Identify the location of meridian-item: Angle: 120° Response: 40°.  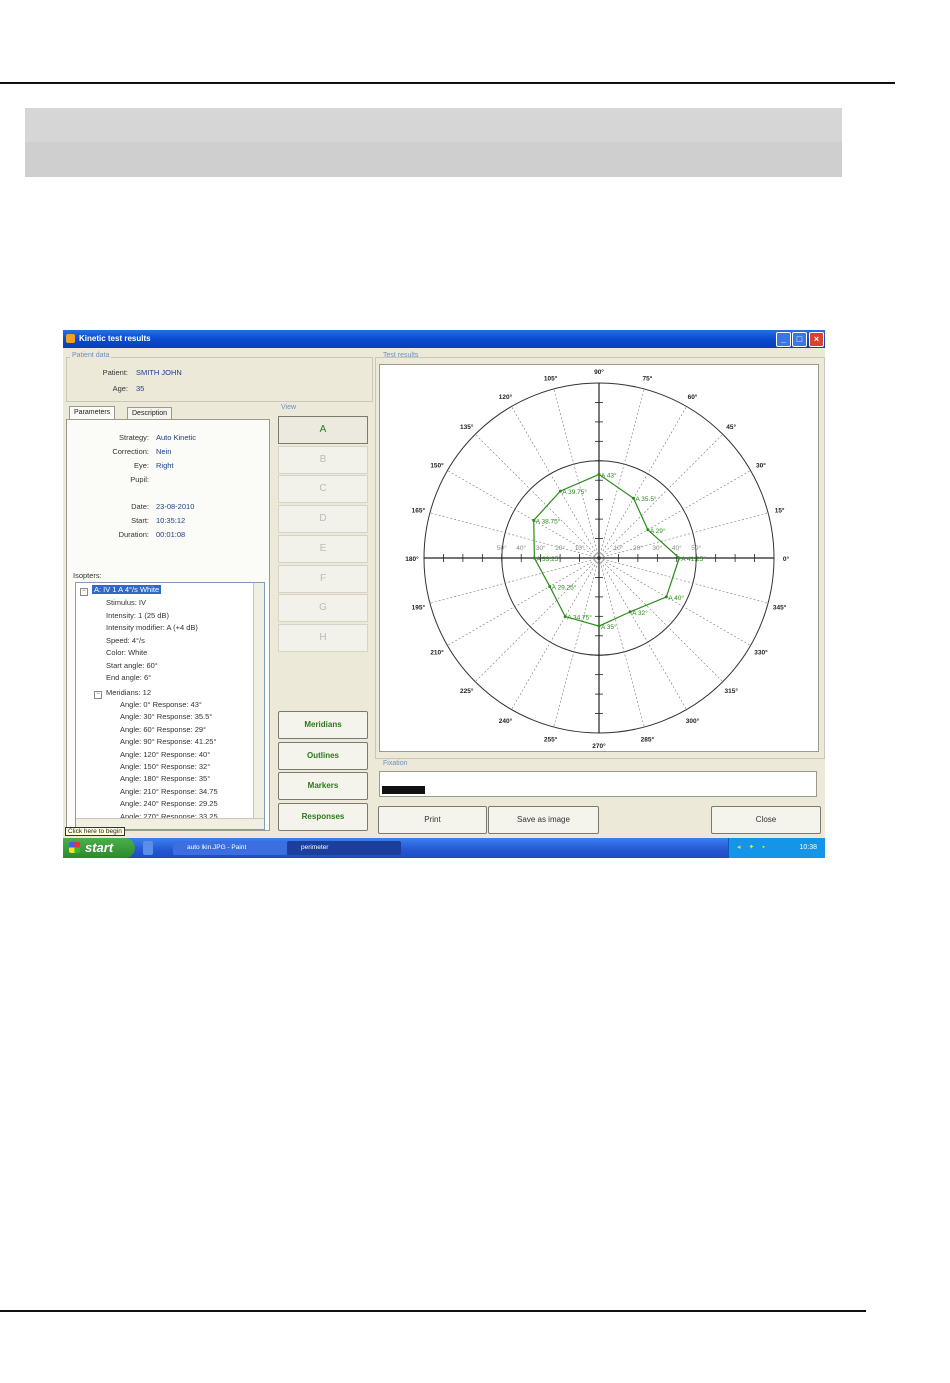
(165, 754).